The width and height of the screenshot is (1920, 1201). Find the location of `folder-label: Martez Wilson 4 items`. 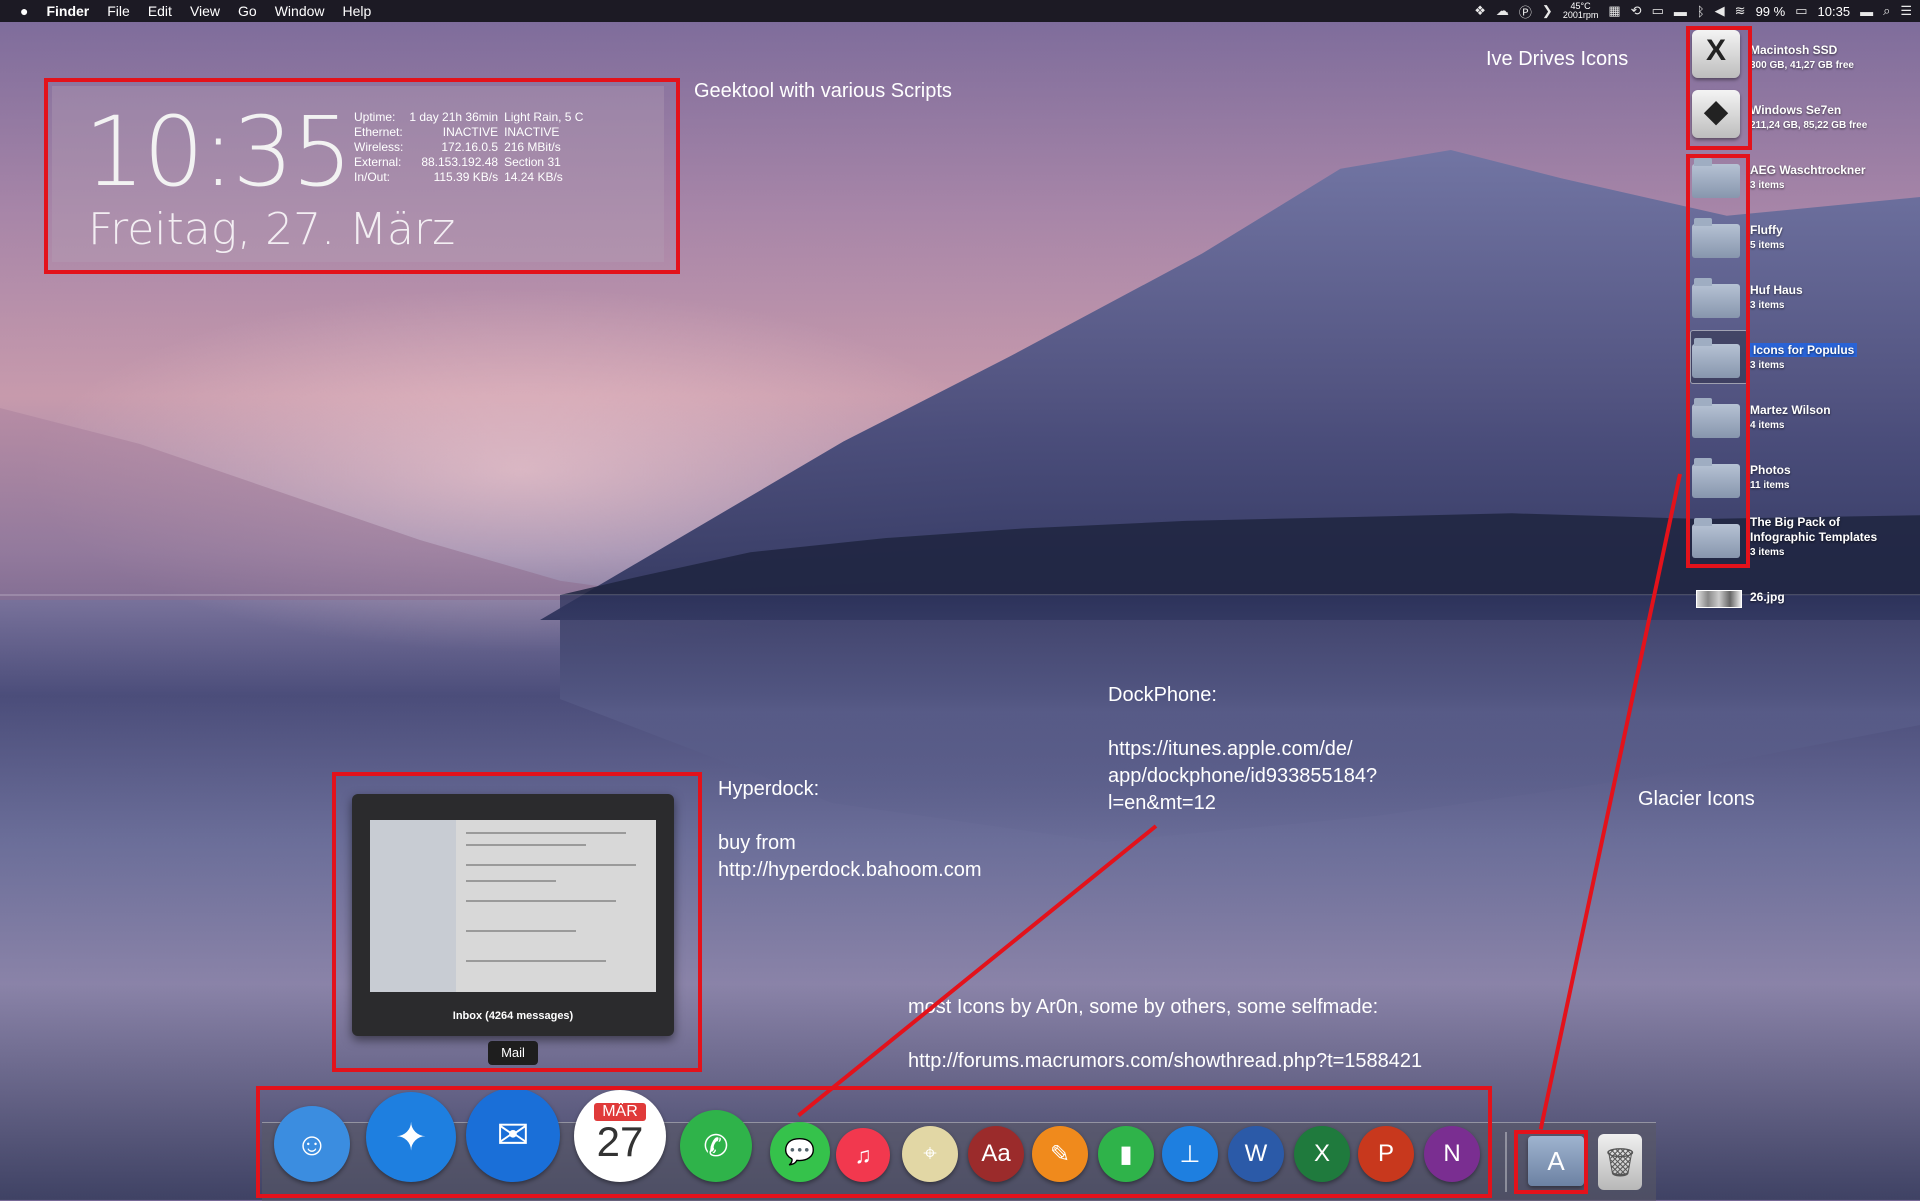

folder-label: Martez Wilson 4 items is located at coordinates (1790, 417).